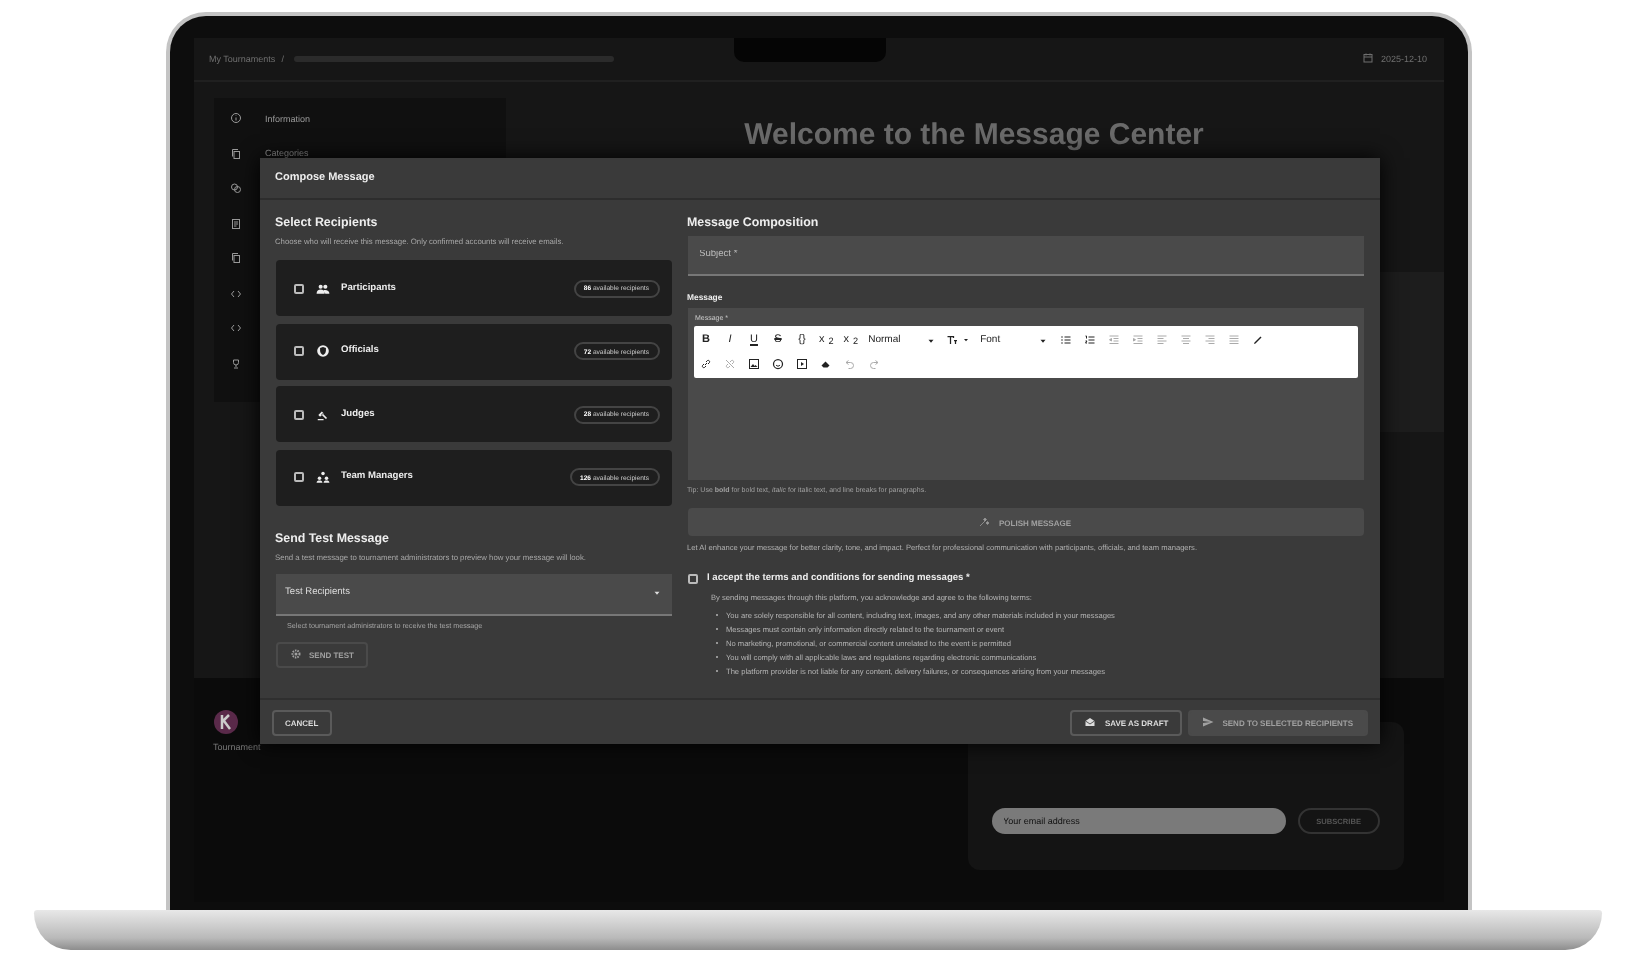  What do you see at coordinates (802, 364) in the screenshot?
I see `video-icon` at bounding box center [802, 364].